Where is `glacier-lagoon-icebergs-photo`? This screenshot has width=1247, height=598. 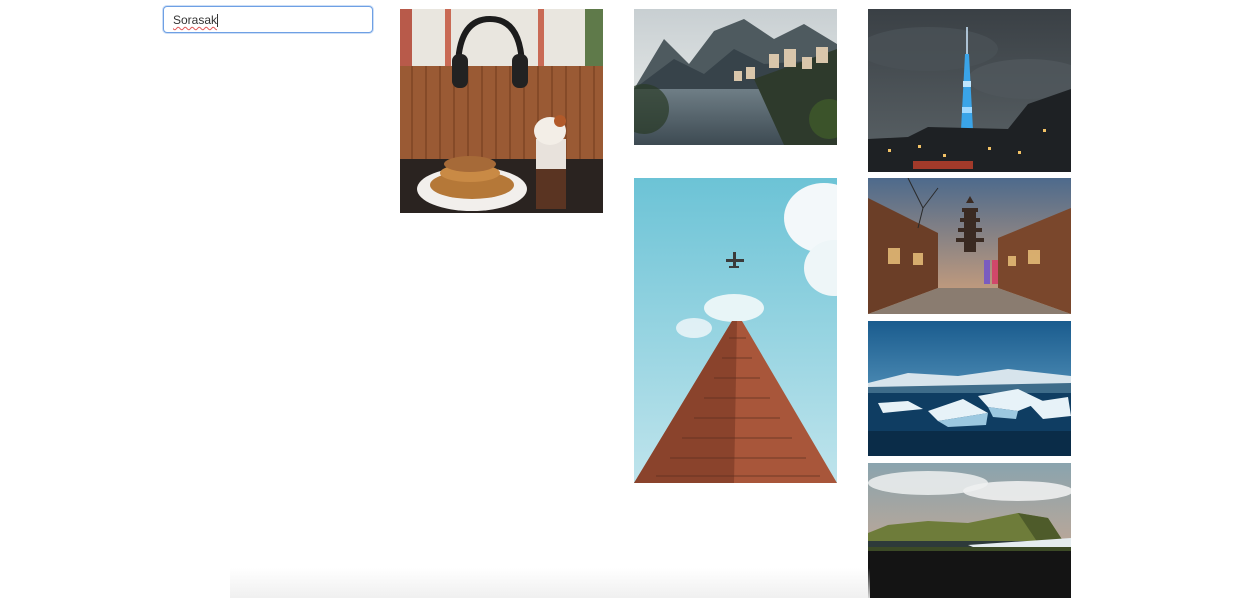
glacier-lagoon-icebergs-photo is located at coordinates (969, 388).